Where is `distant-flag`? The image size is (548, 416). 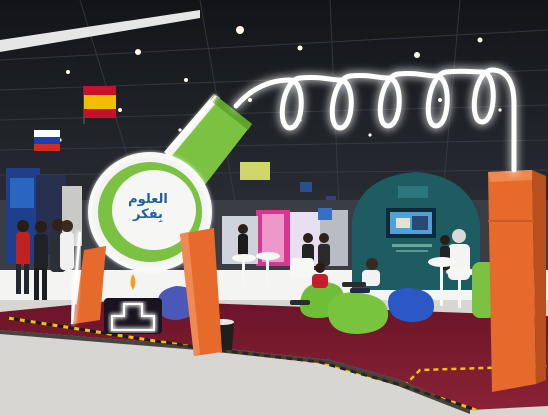 distant-flag is located at coordinates (306, 187).